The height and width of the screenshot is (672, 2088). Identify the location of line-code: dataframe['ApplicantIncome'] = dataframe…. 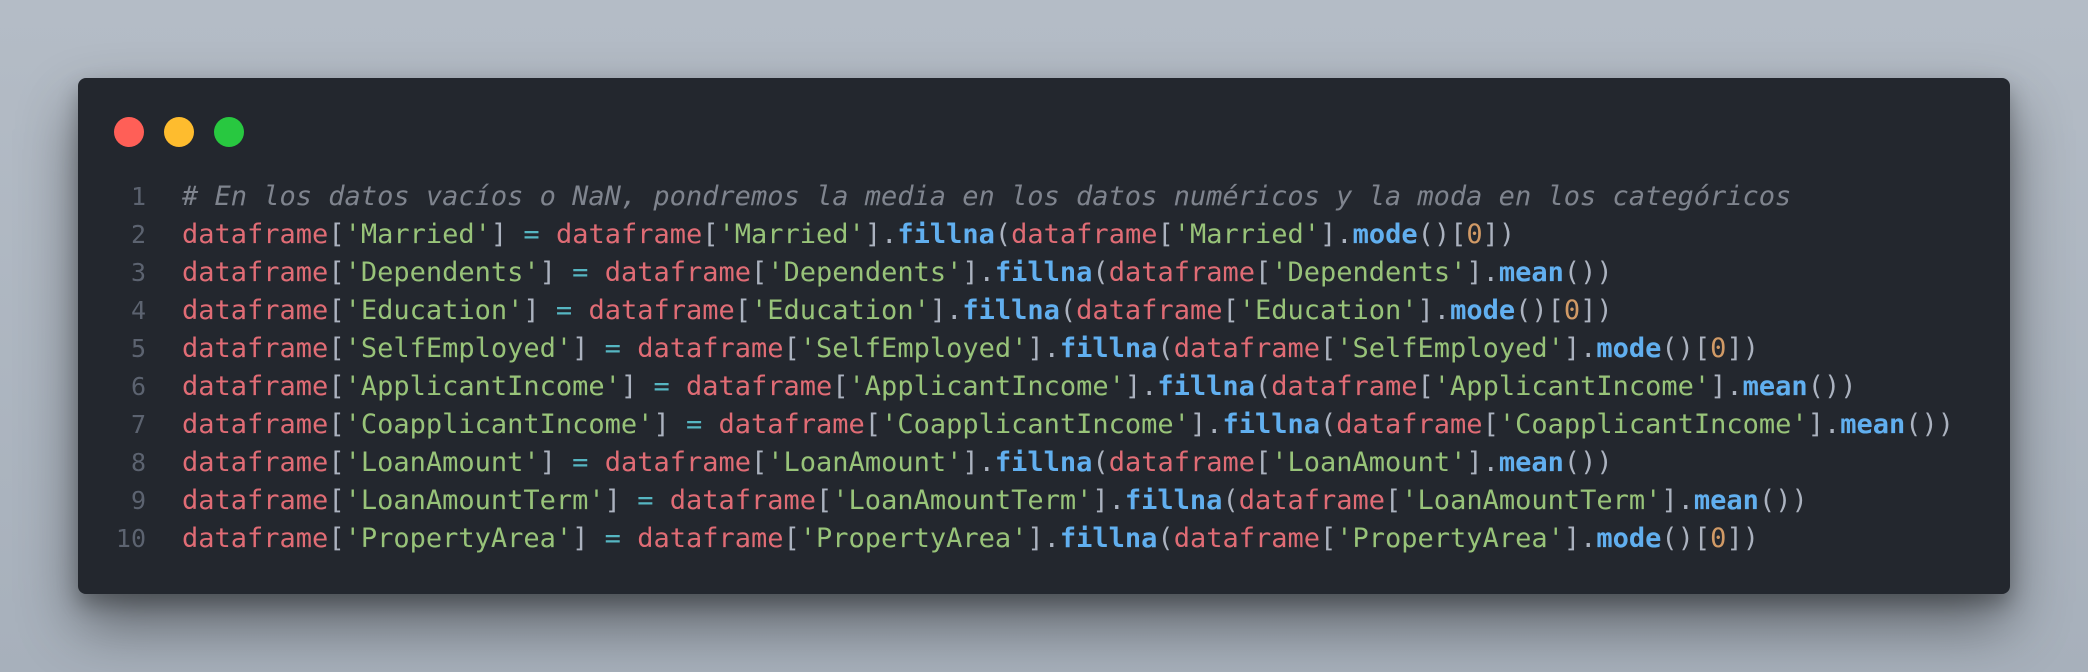
(1019, 387).